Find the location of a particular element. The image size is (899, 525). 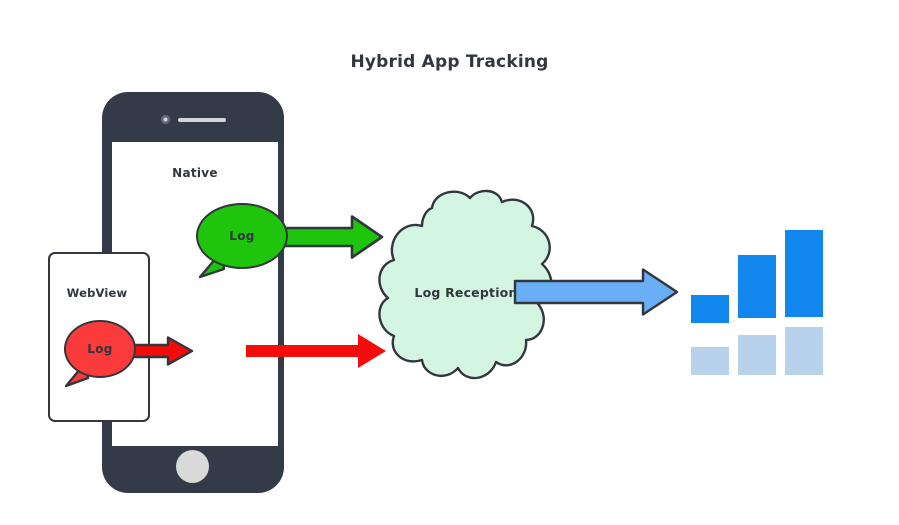

webview-label: WebView is located at coordinates (97, 293).